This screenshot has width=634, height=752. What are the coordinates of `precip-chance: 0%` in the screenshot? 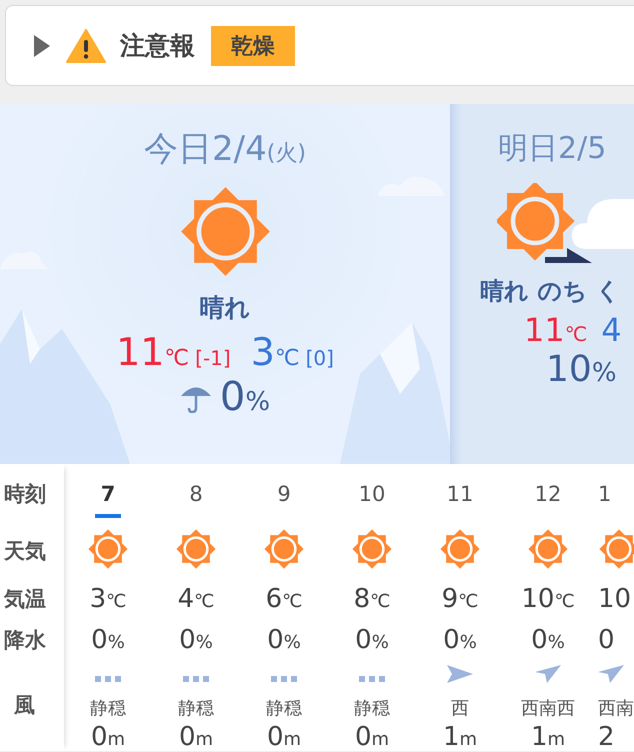 It's located at (245, 397).